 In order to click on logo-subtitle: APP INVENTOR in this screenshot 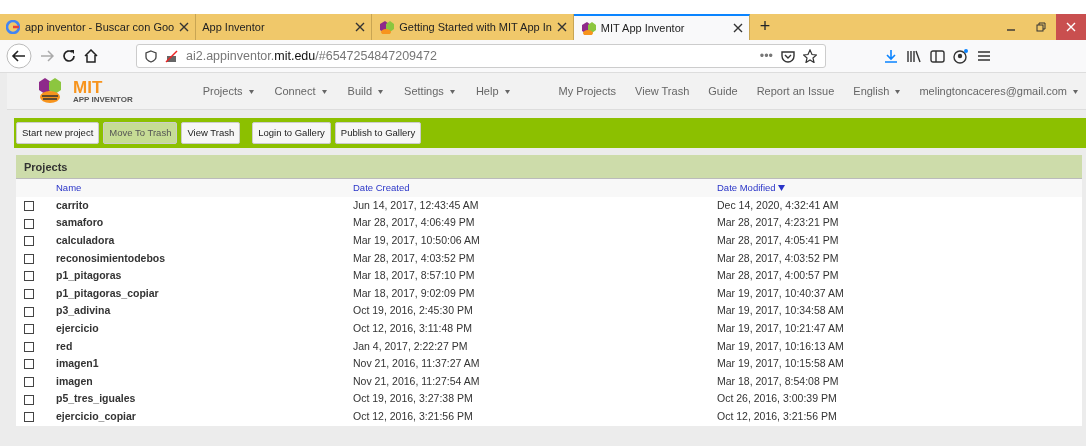, I will do `click(103, 99)`.